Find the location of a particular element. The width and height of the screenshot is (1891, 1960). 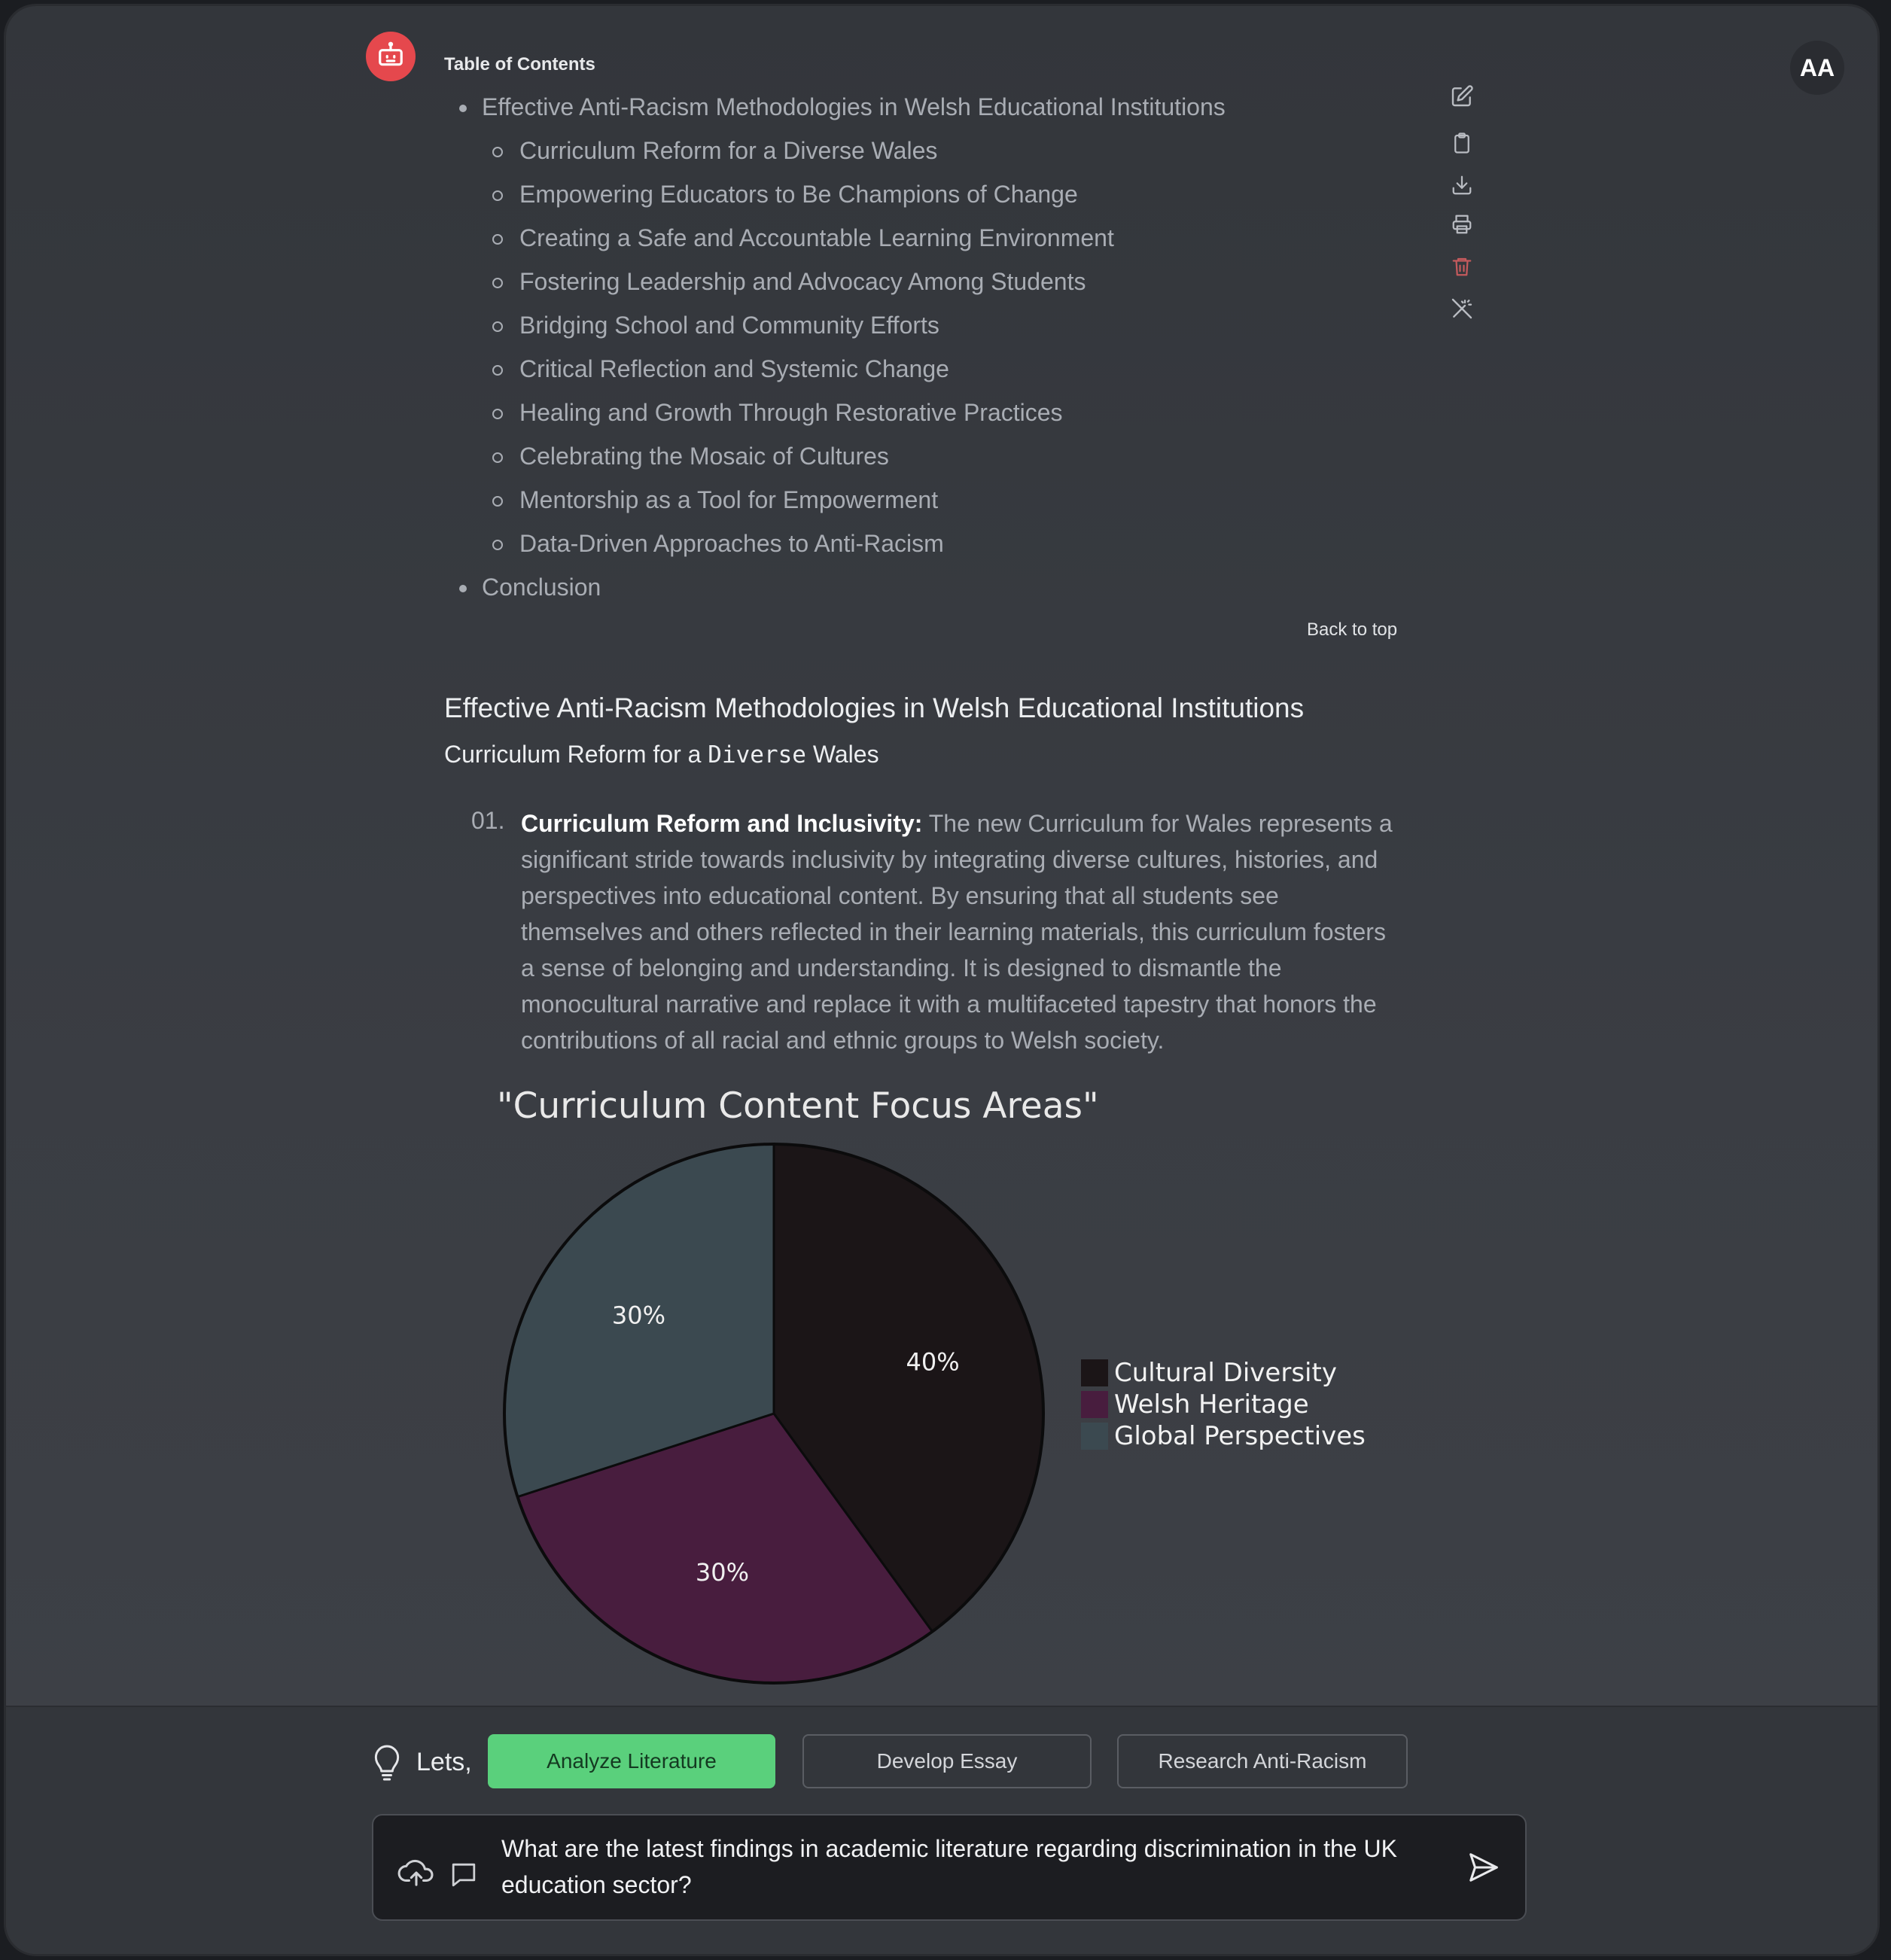

suggestion-chip: Develop Essay is located at coordinates (947, 1761).